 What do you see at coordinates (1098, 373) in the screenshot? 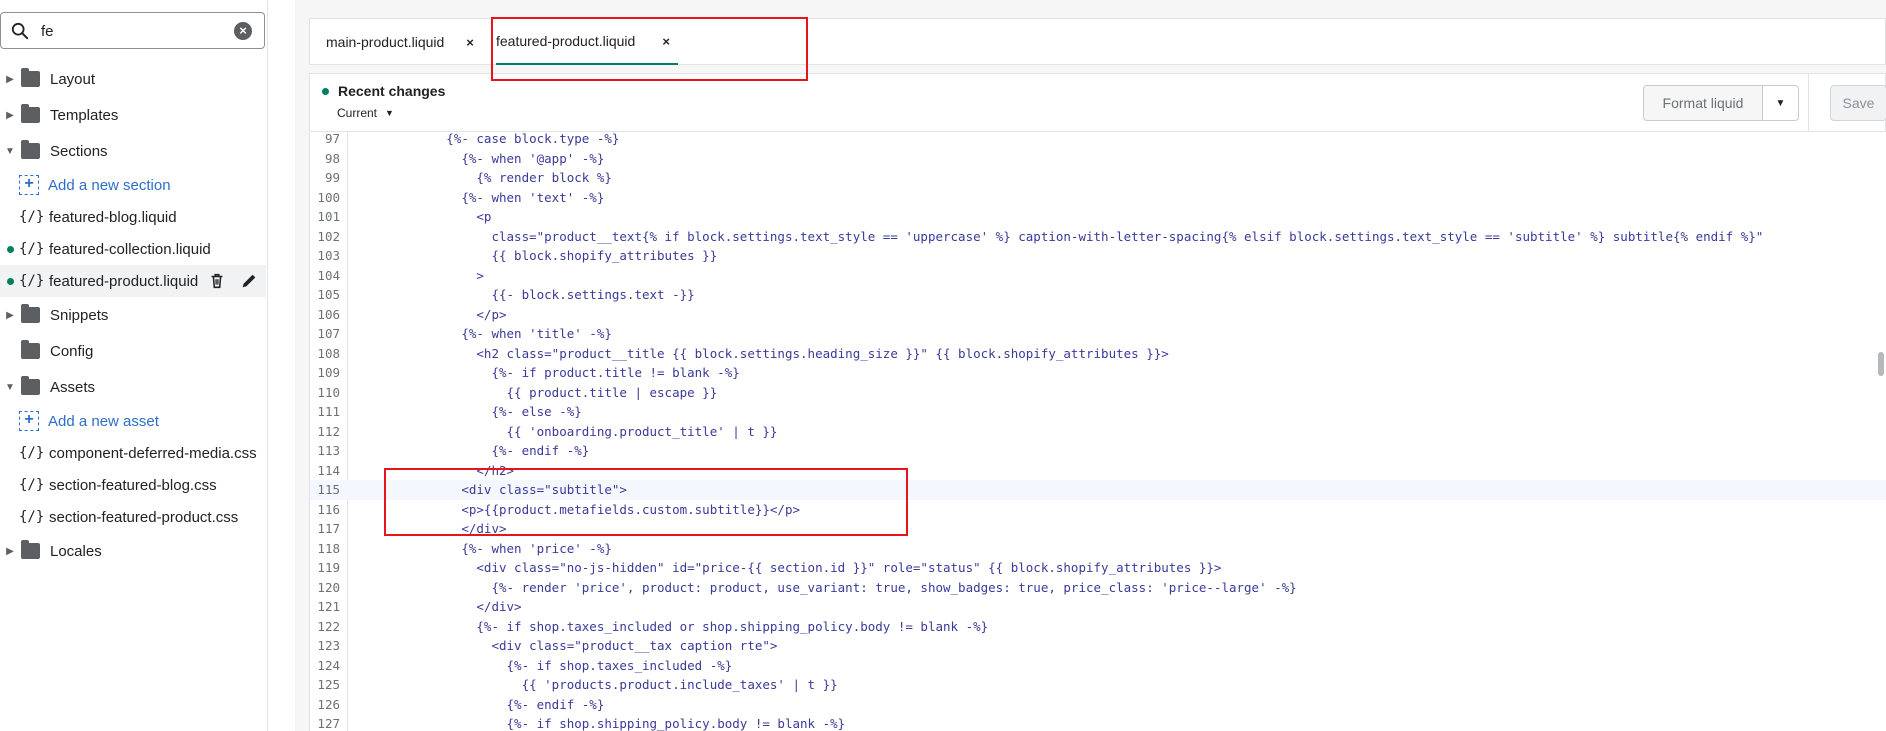
I see `code-line: 109 {%- if product.title != blank -%}` at bounding box center [1098, 373].